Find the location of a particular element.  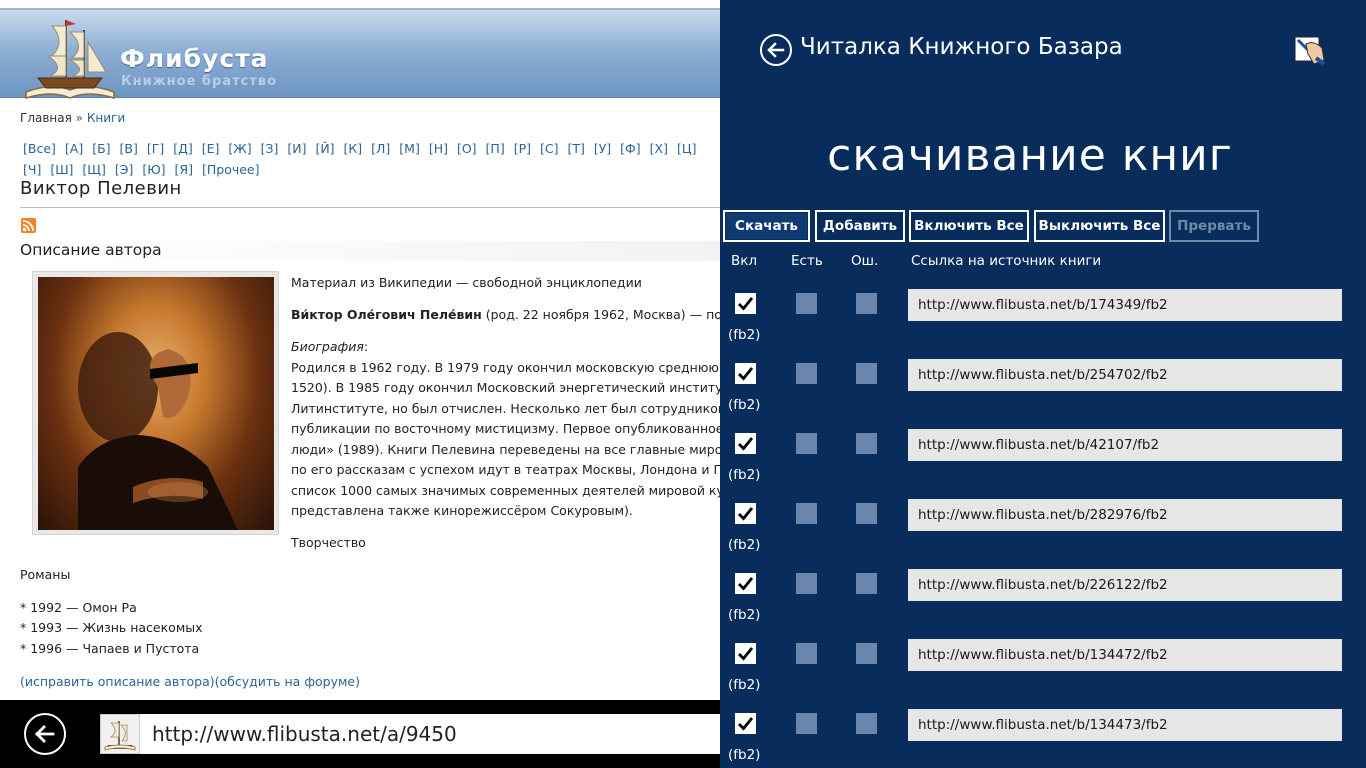

alphabet-link: [И] is located at coordinates (296, 148).